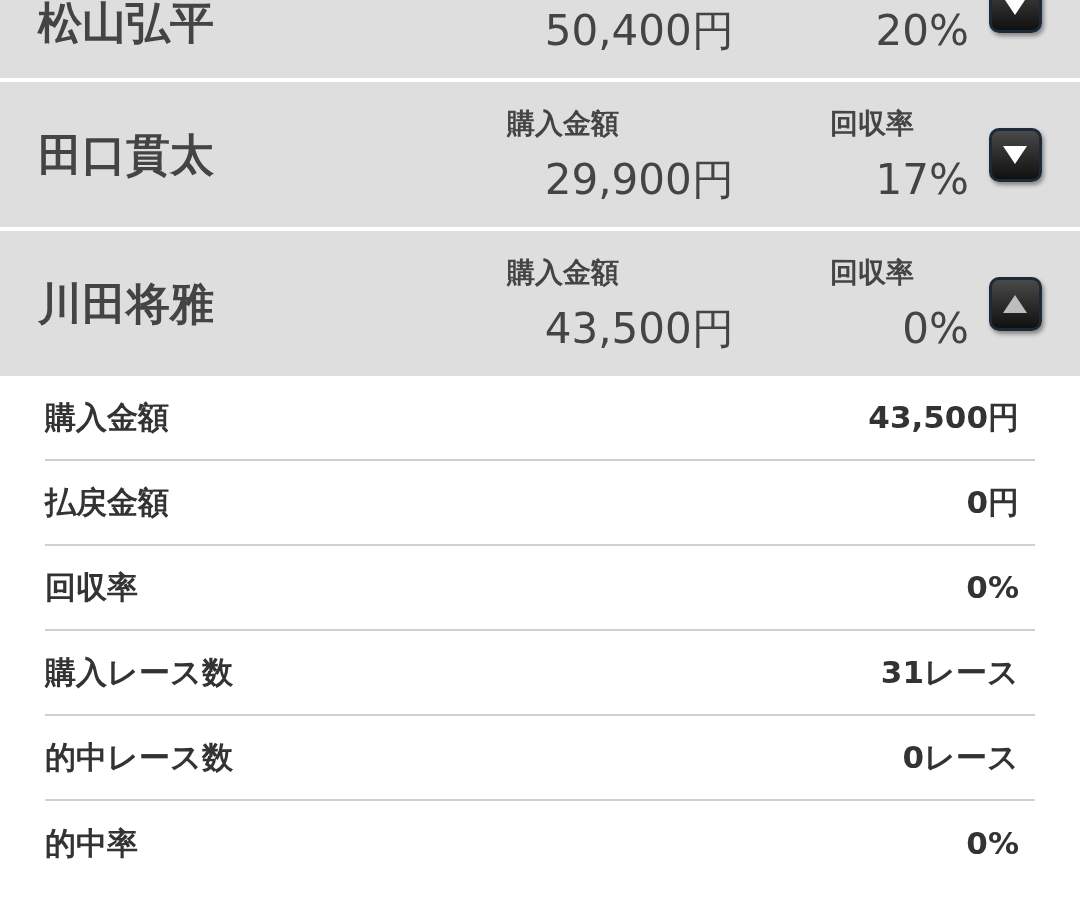 This screenshot has height=909, width=1080. I want to click on amount-value: 43,500円, so click(639, 328).